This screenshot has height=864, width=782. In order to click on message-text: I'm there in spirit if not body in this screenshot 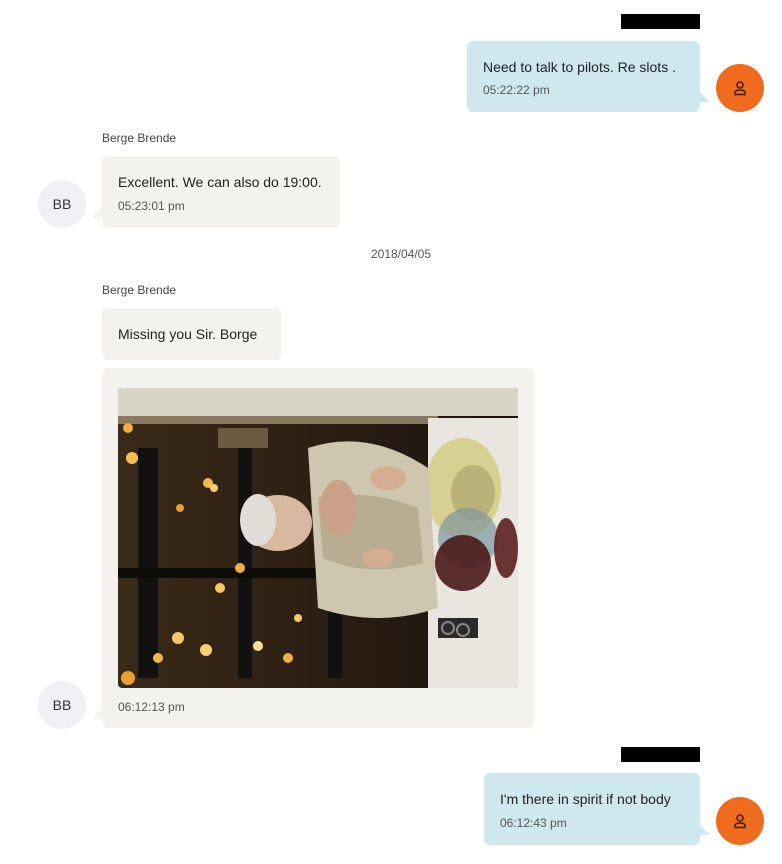, I will do `click(585, 799)`.